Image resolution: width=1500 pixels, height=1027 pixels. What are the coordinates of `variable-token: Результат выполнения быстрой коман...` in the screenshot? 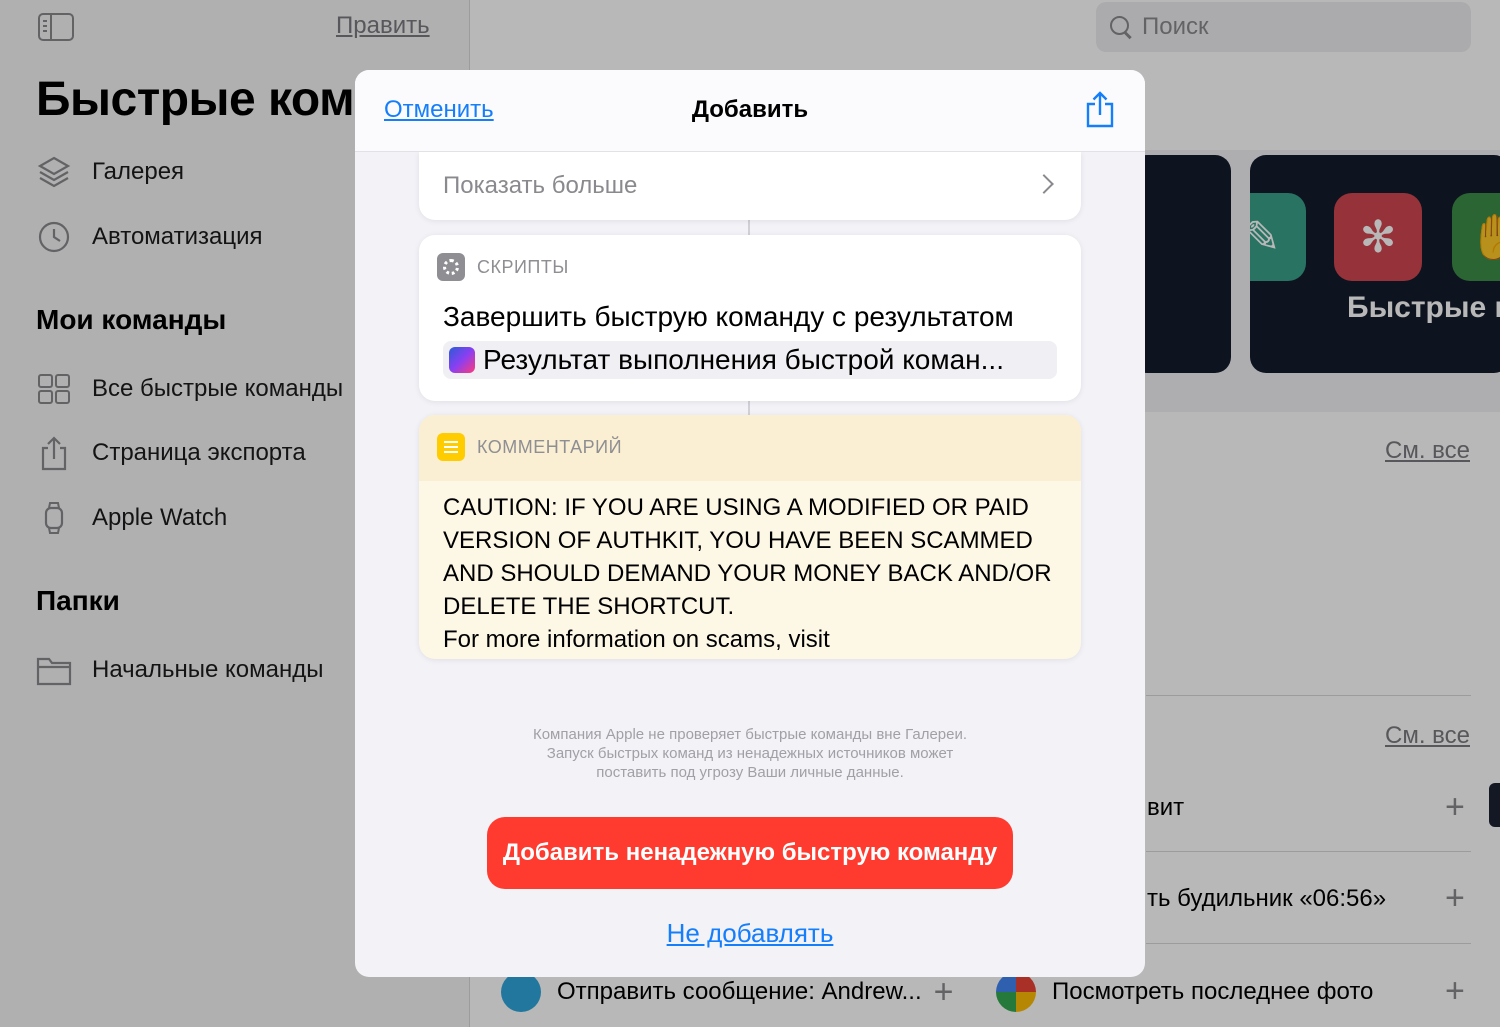 It's located at (750, 360).